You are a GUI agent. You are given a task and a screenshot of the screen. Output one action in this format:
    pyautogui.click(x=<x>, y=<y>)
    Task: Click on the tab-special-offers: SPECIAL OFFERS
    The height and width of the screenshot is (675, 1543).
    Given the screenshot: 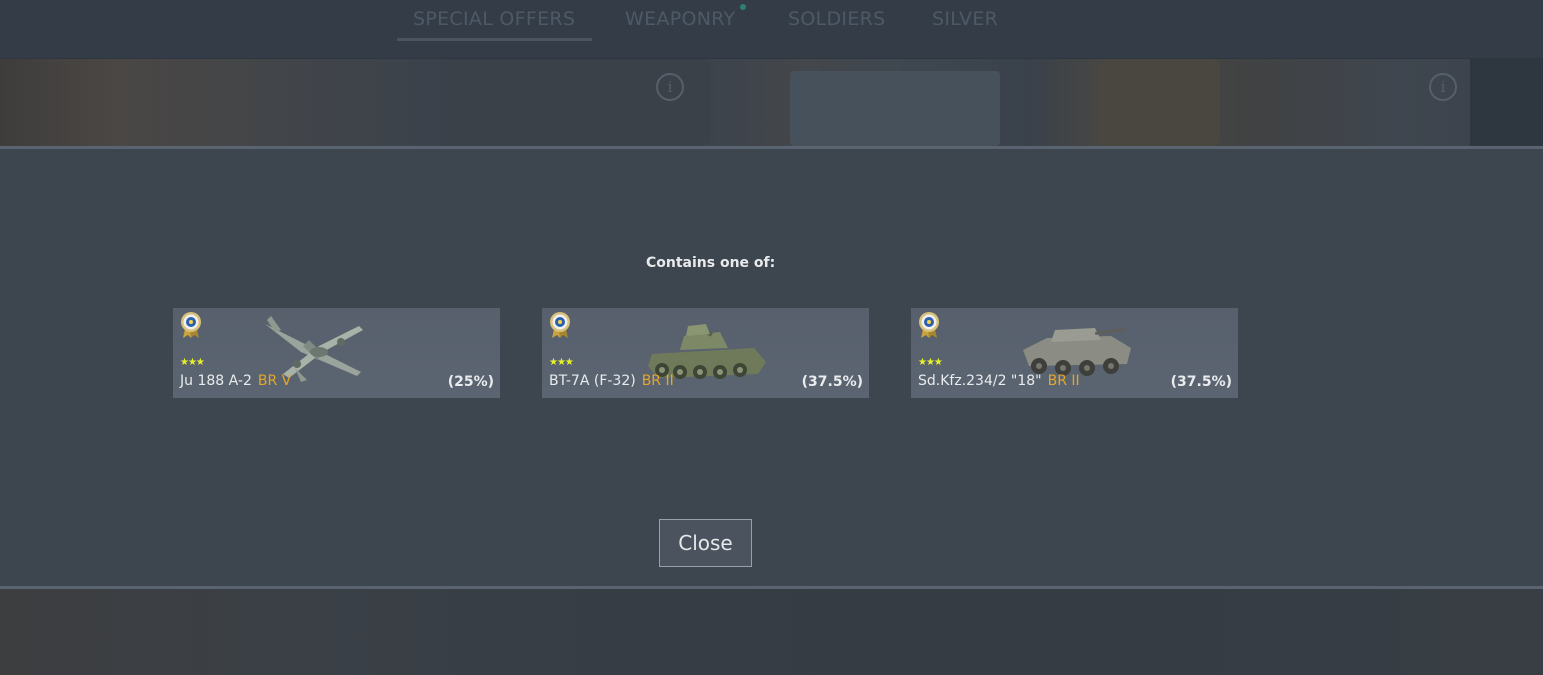 What is the action you would take?
    pyautogui.click(x=494, y=20)
    